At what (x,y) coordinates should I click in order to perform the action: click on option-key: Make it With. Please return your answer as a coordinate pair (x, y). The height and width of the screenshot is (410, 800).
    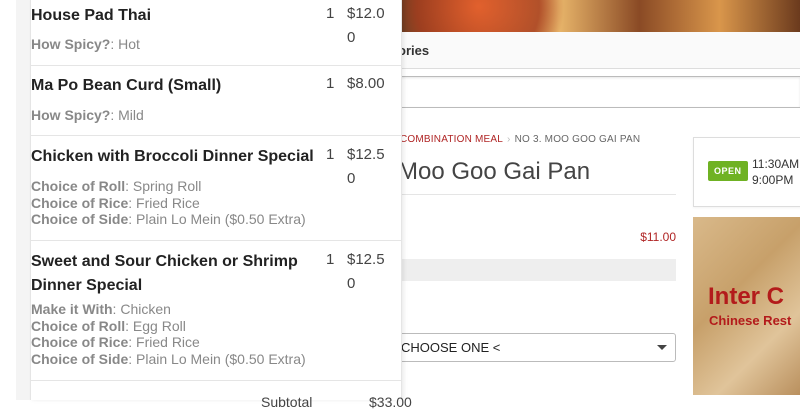
    Looking at the image, I should click on (72, 309).